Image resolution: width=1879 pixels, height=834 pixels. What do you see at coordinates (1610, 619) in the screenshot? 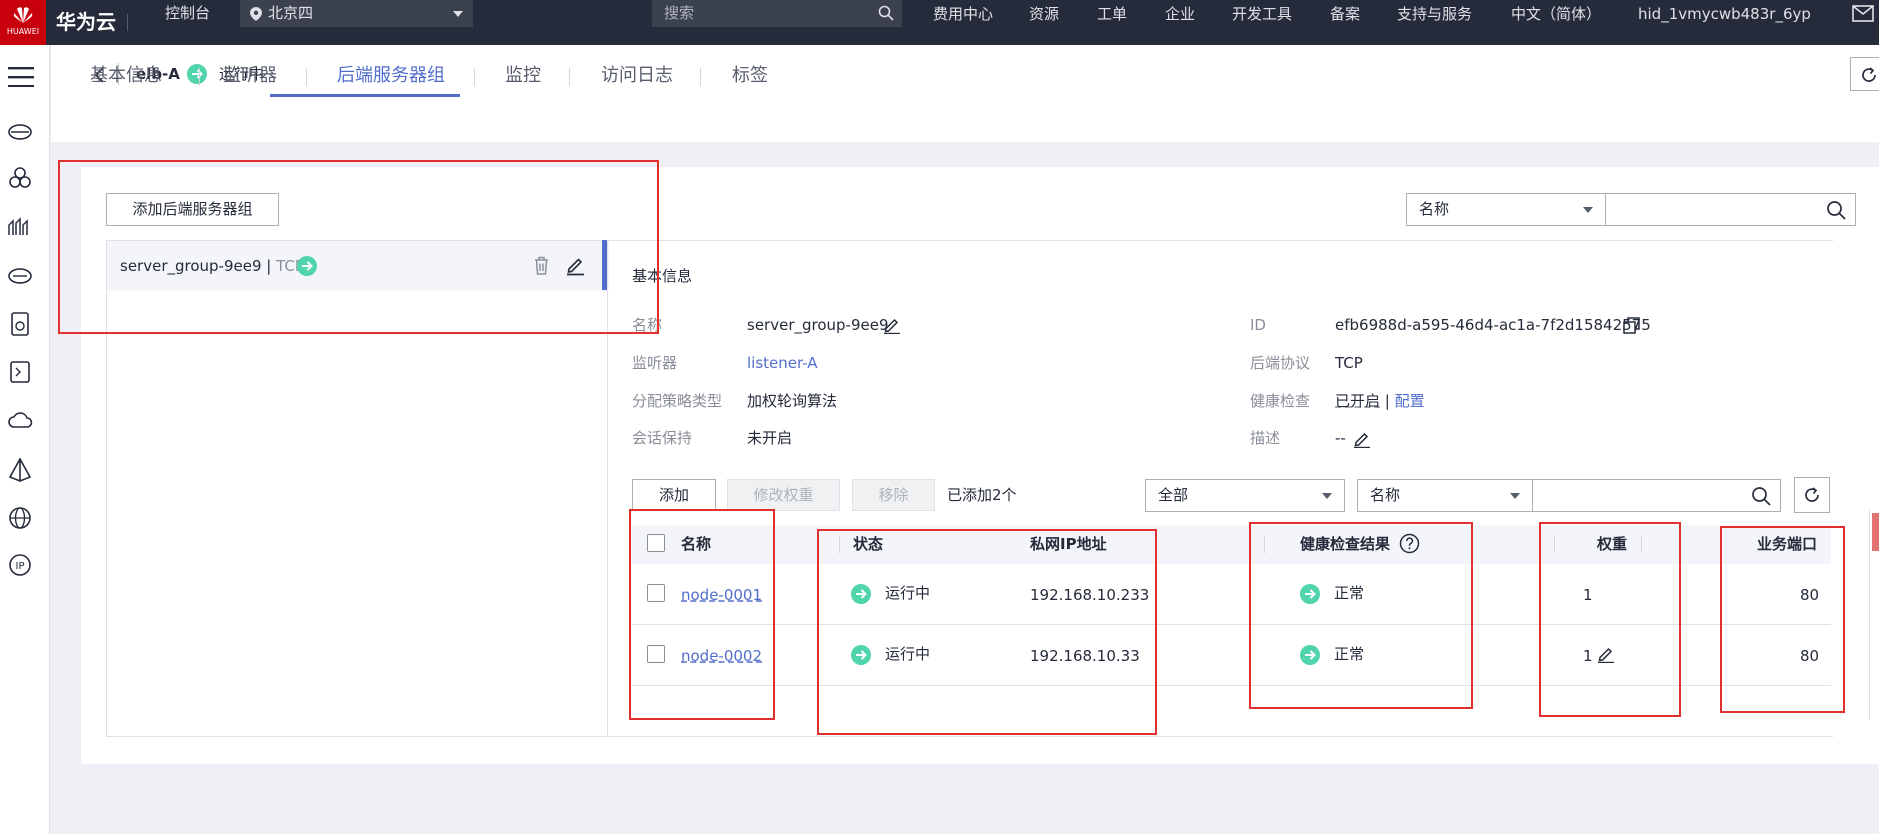
I see `annotation-box-weight-column` at bounding box center [1610, 619].